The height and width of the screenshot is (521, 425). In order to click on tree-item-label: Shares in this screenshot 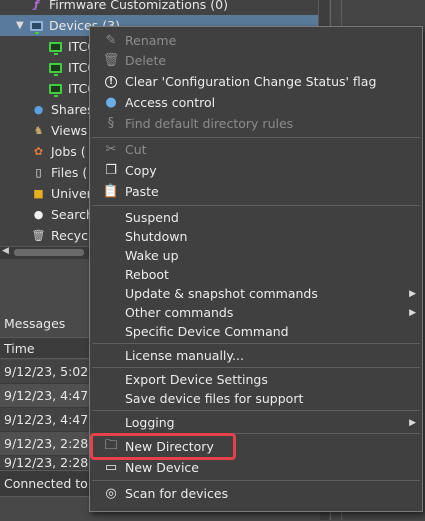, I will do `click(72, 109)`.